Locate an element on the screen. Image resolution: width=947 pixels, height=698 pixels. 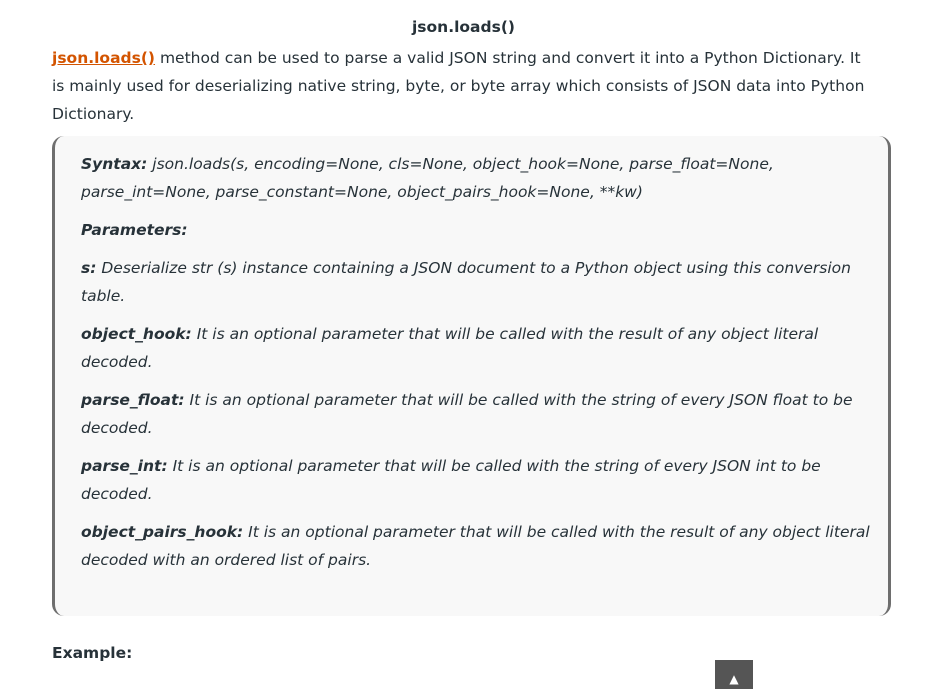
arrow-up-icon: ▲ is located at coordinates (734, 679).